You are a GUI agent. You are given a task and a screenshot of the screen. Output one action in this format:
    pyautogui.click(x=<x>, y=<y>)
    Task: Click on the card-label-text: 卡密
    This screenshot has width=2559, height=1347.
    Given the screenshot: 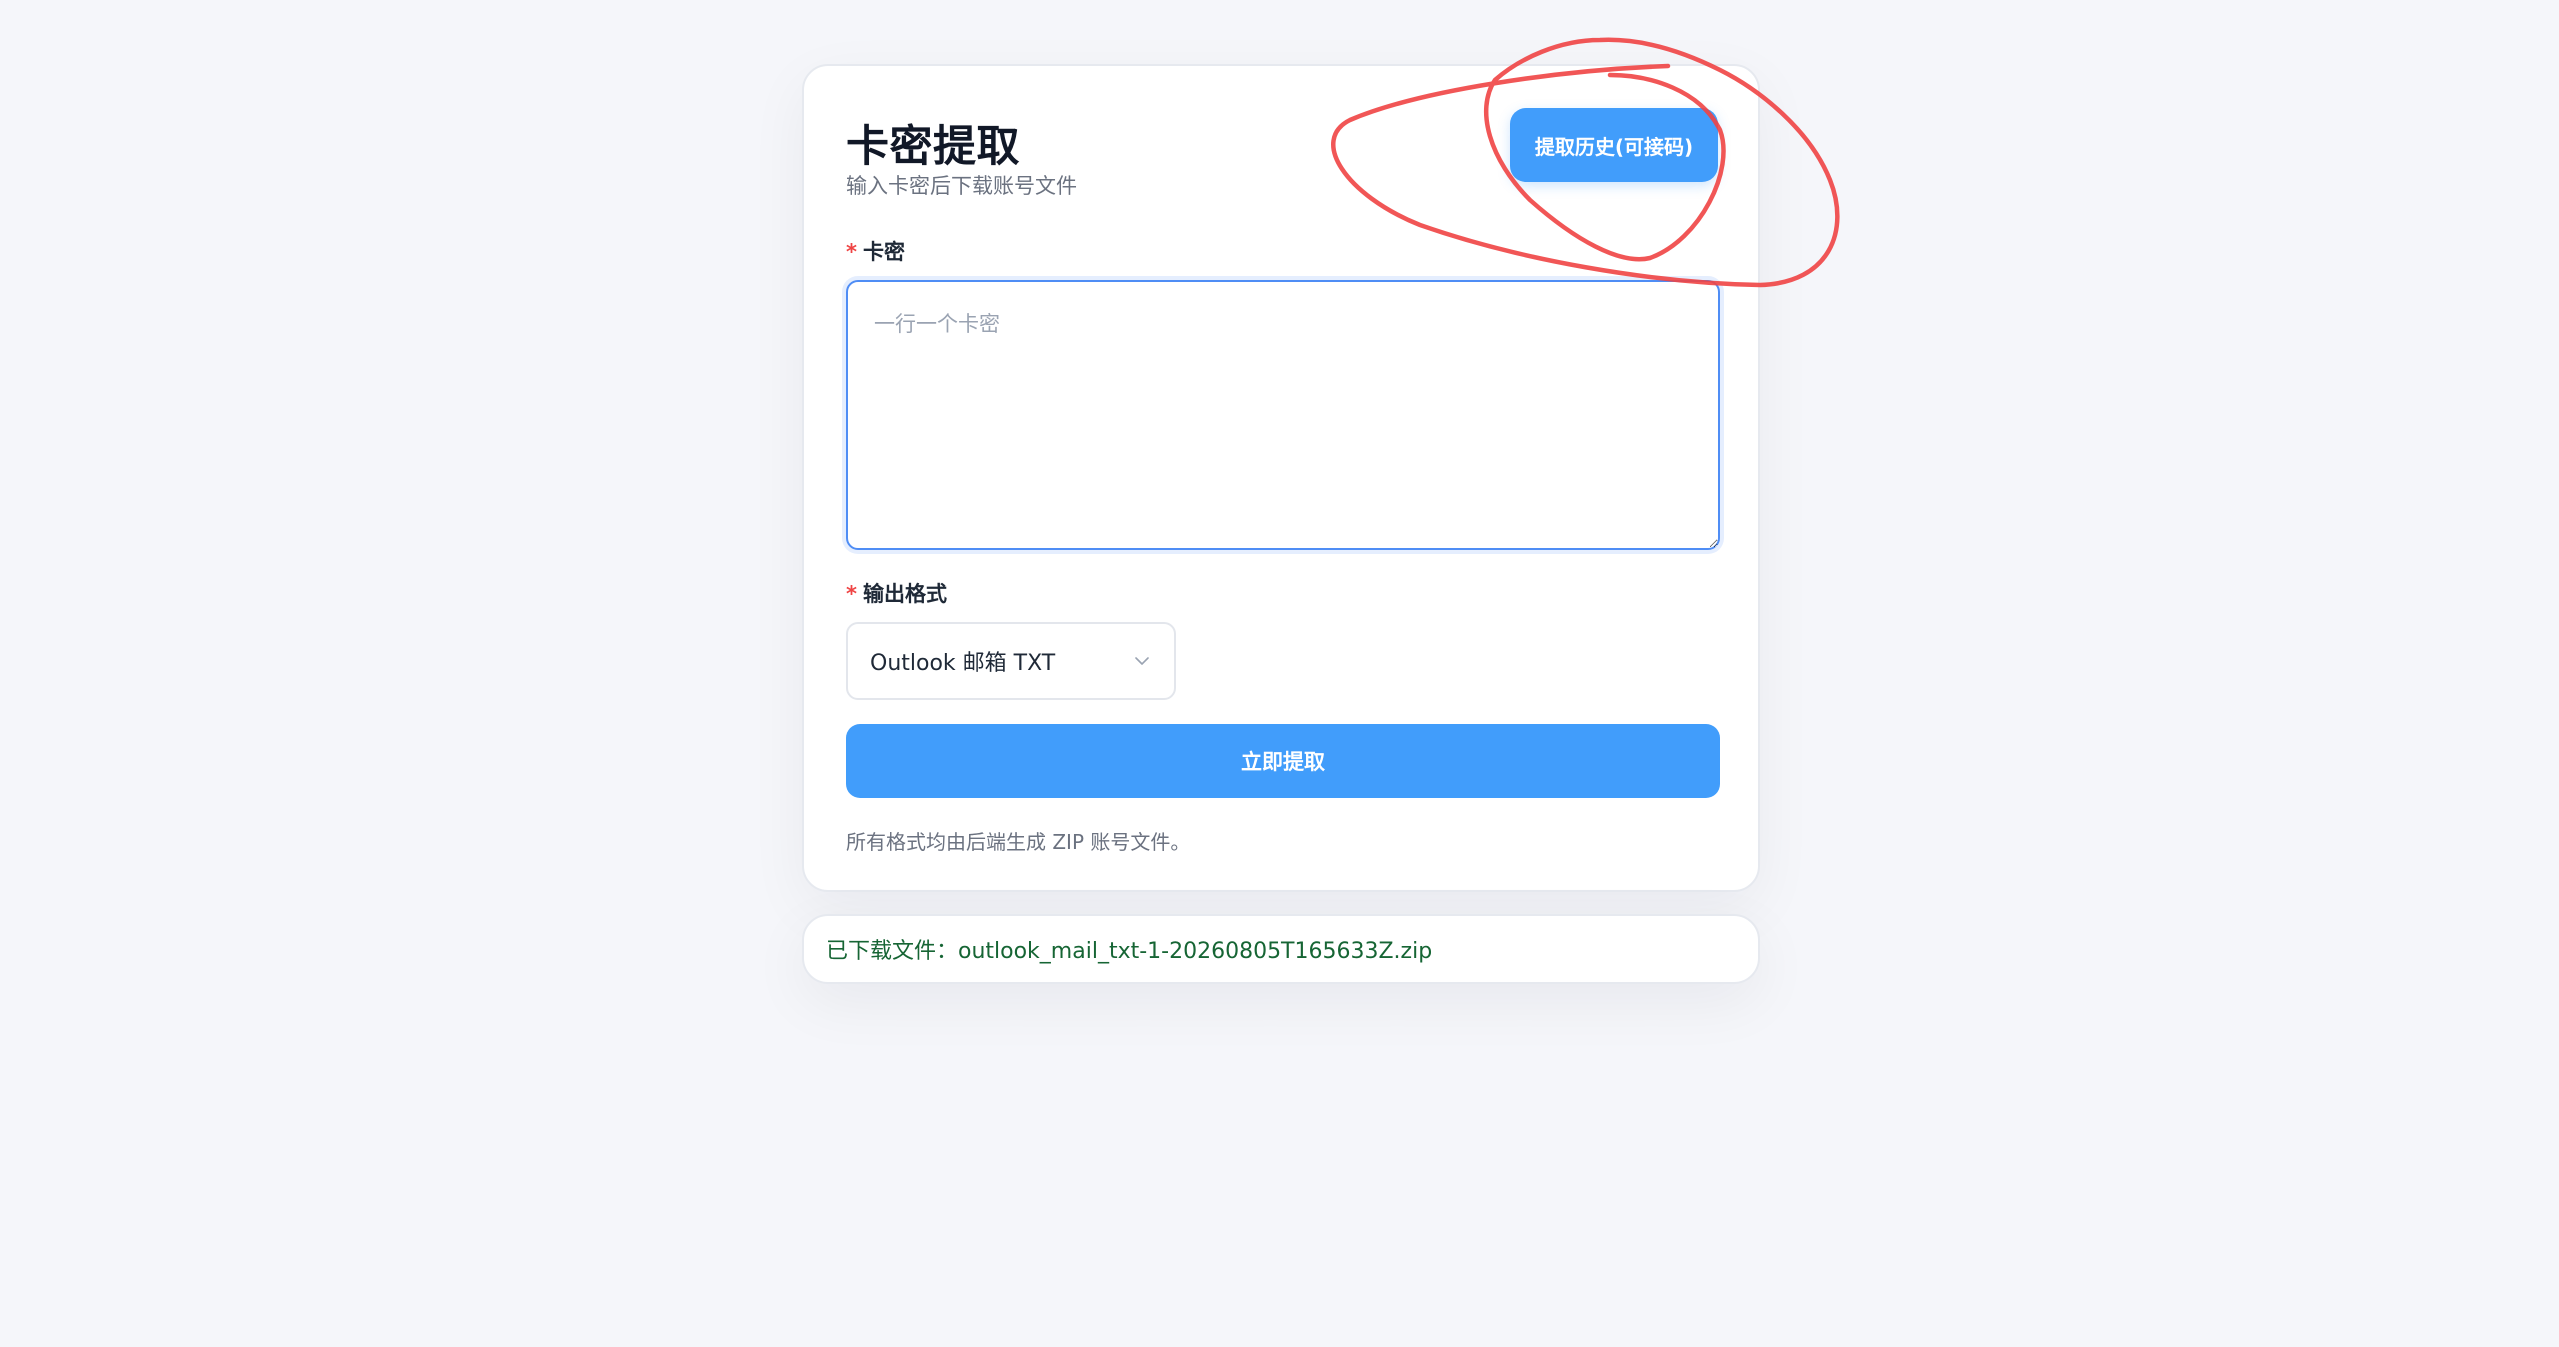 What is the action you would take?
    pyautogui.click(x=883, y=252)
    